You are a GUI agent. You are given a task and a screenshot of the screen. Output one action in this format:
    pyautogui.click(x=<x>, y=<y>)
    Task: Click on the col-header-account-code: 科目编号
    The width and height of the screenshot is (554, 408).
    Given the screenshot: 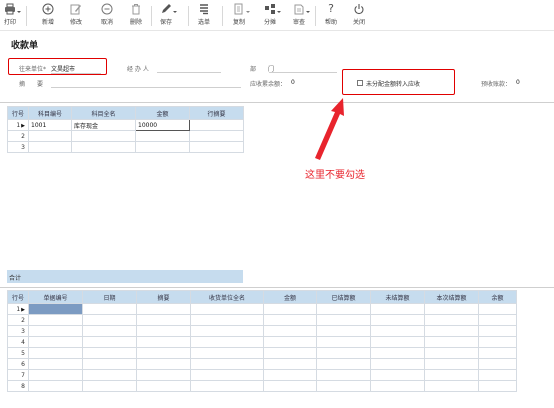 What is the action you would take?
    pyautogui.click(x=50, y=113)
    